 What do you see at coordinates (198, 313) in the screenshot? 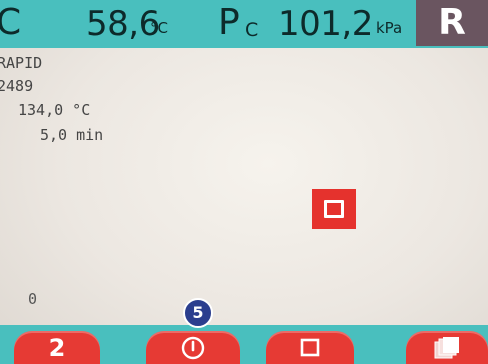
I see `callout-marker: 5` at bounding box center [198, 313].